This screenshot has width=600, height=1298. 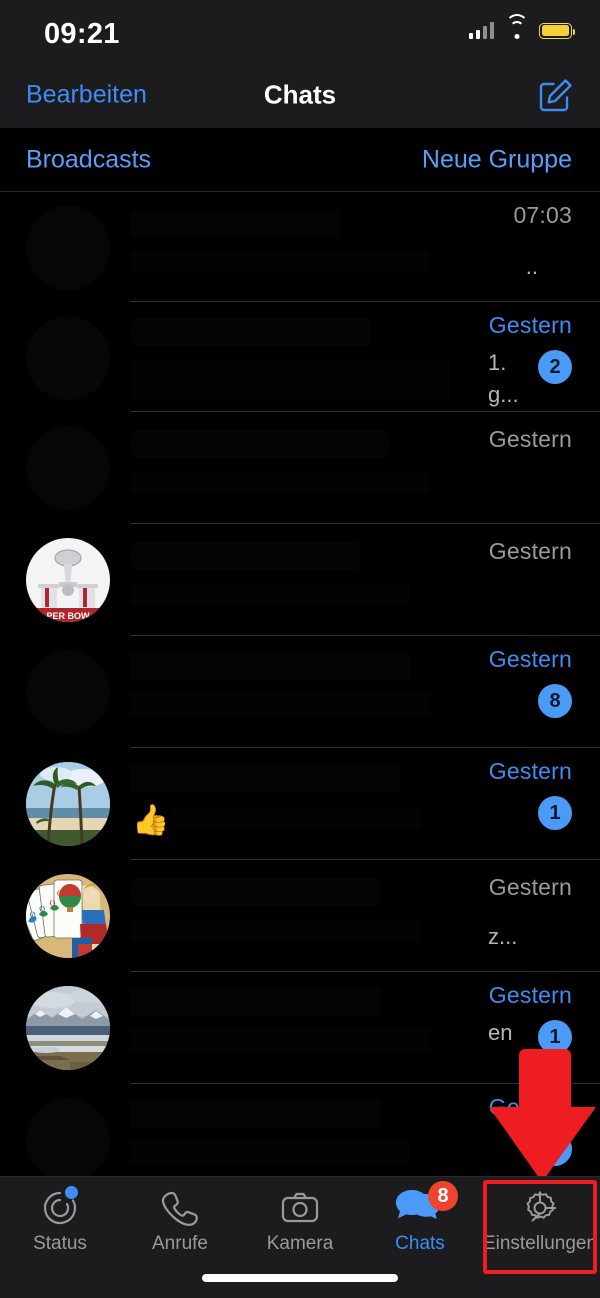 What do you see at coordinates (556, 95) in the screenshot?
I see `compose-icon` at bounding box center [556, 95].